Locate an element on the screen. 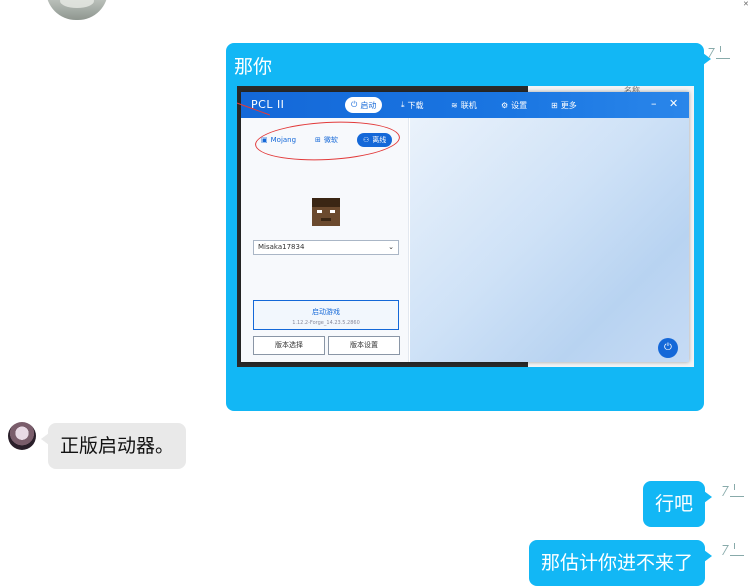 Image resolution: width=749 pixels, height=588 pixels. message-bubble-friend: 正版启动器。 is located at coordinates (113, 446).